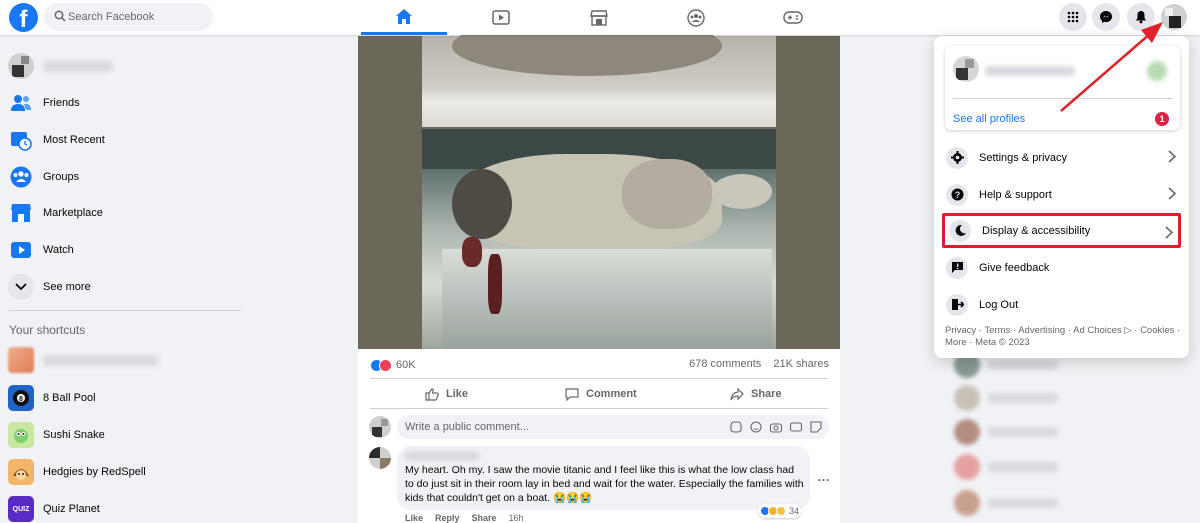  I want to click on notifications-button, so click(1141, 17).